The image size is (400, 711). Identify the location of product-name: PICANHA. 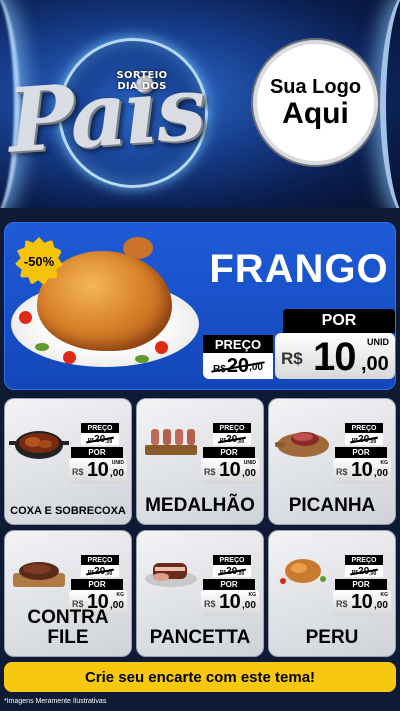
(332, 505).